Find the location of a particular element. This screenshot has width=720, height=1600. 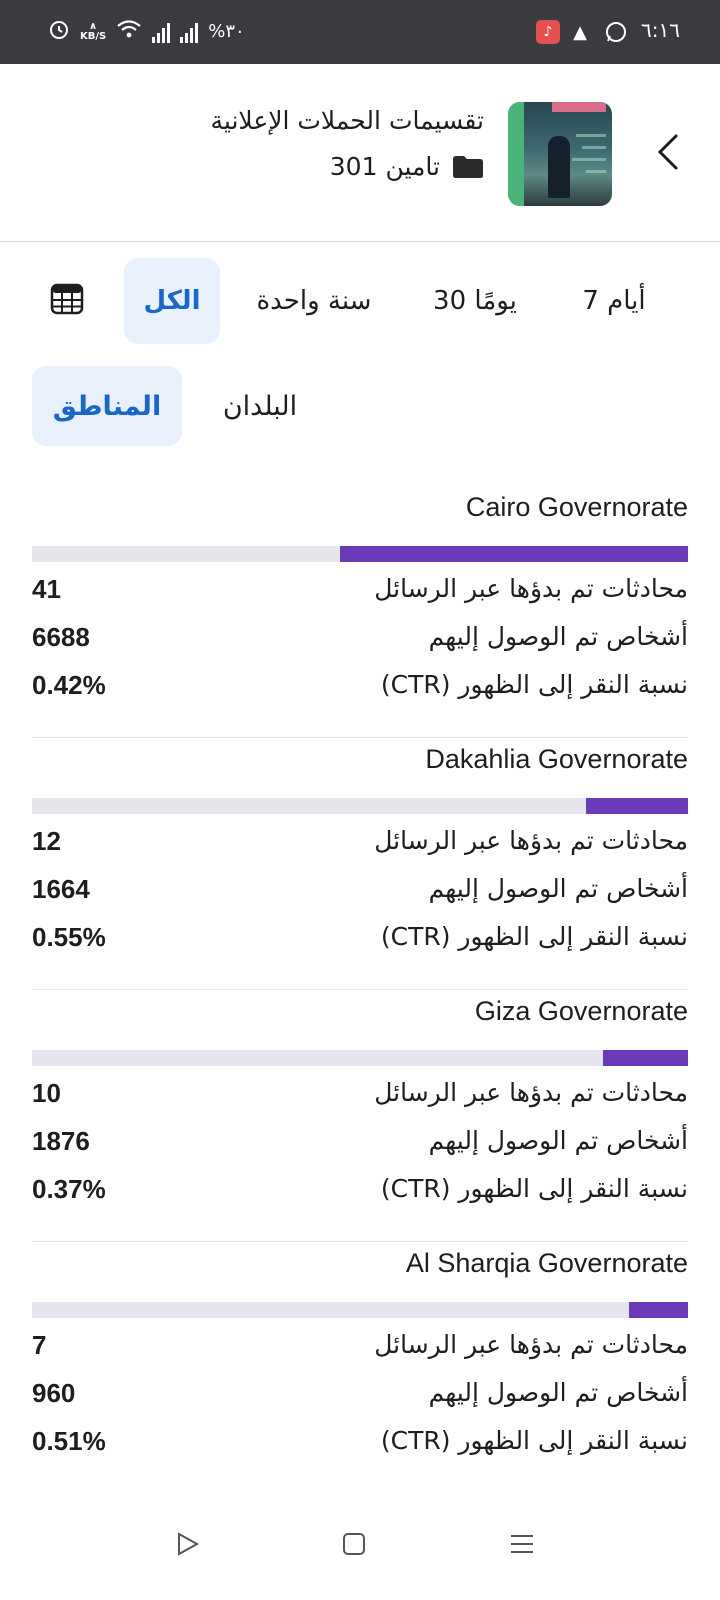

metric-conversations: محادثات تم بدؤها عبر الرسائل 41 is located at coordinates (360, 589).